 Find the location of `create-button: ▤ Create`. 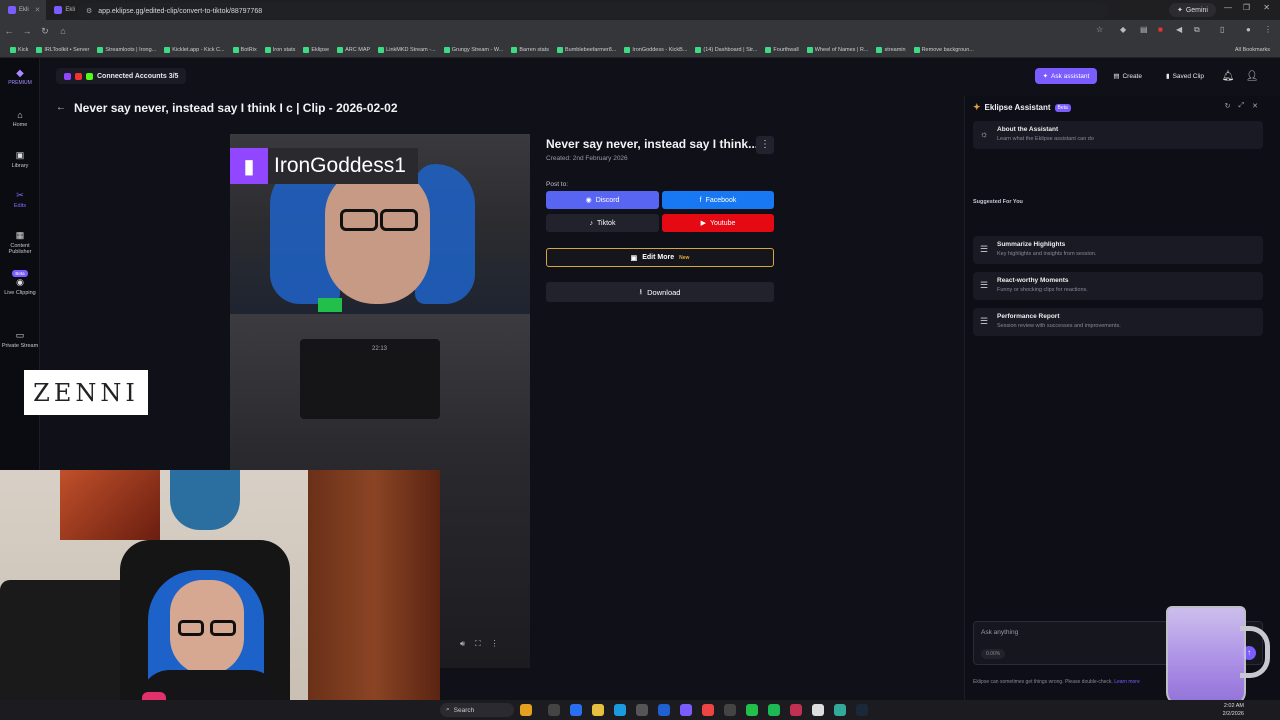

create-button: ▤ Create is located at coordinates (1127, 76).